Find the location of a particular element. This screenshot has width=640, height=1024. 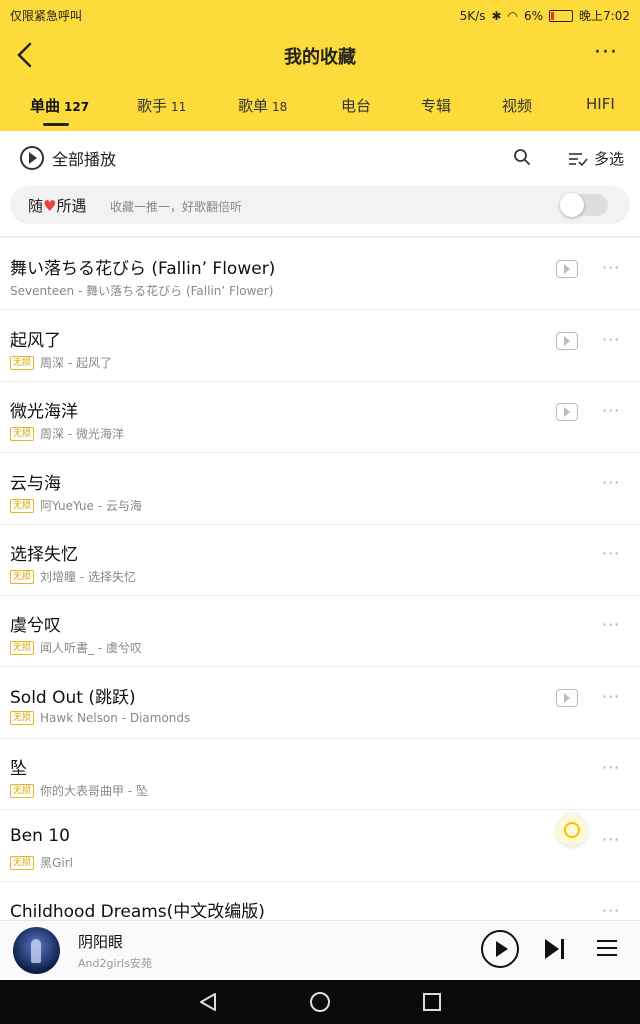

tab-albums: 专辑 is located at coordinates (436, 105).